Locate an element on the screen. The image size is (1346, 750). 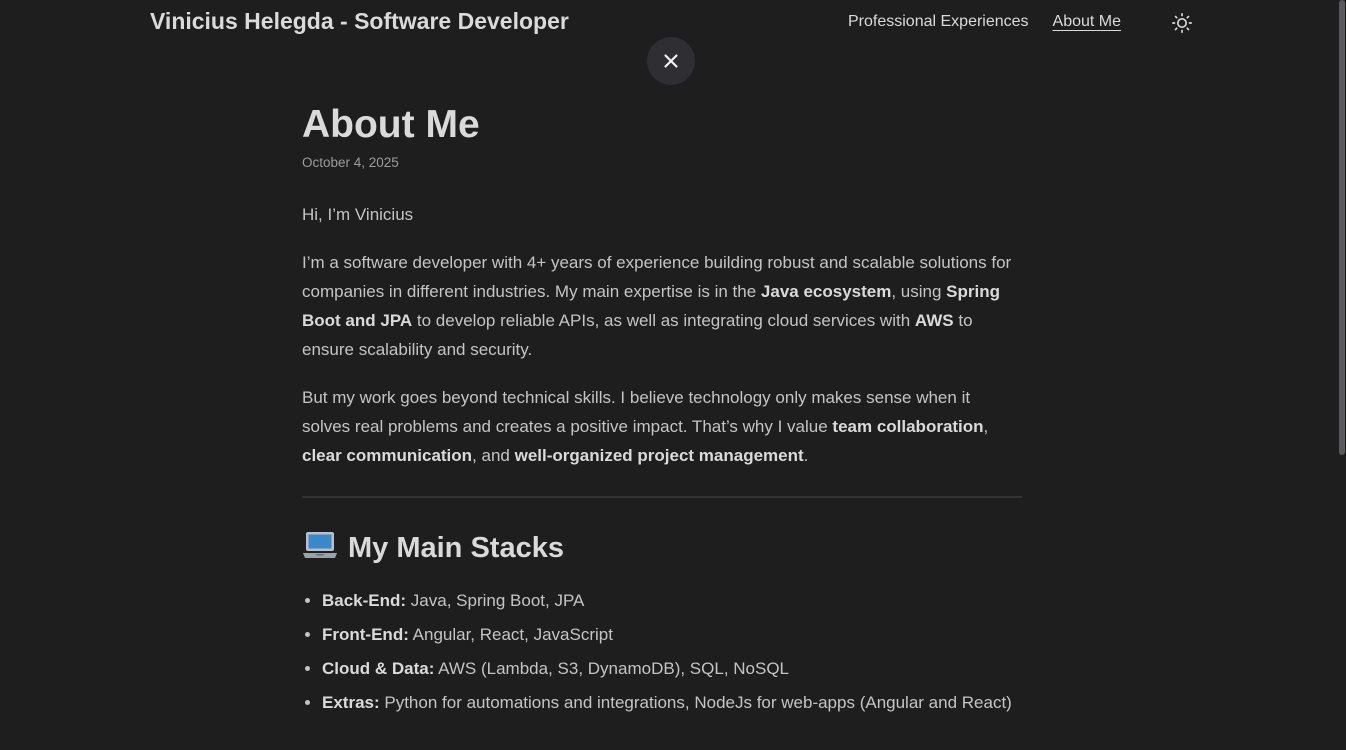
nav-item-professional-experiences: Professional Experiences is located at coordinates (938, 22).